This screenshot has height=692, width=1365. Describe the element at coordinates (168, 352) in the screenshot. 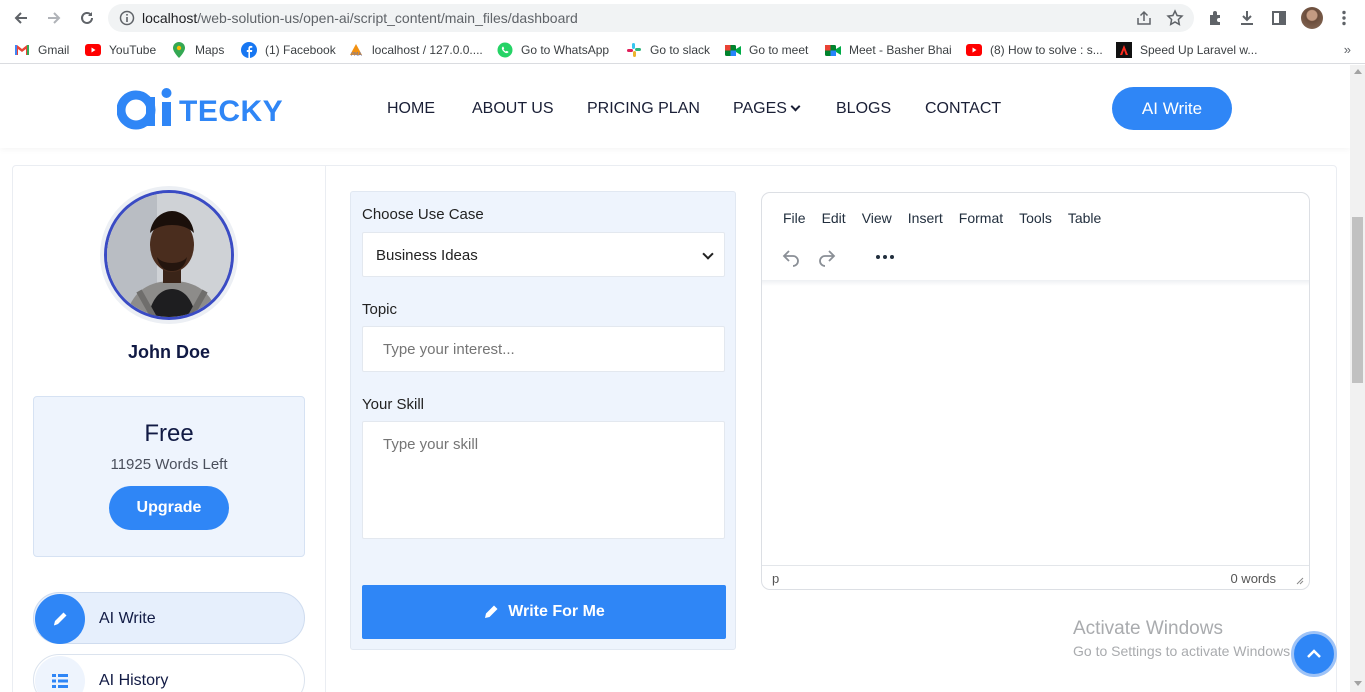

I see `user-name: John Doe` at that location.